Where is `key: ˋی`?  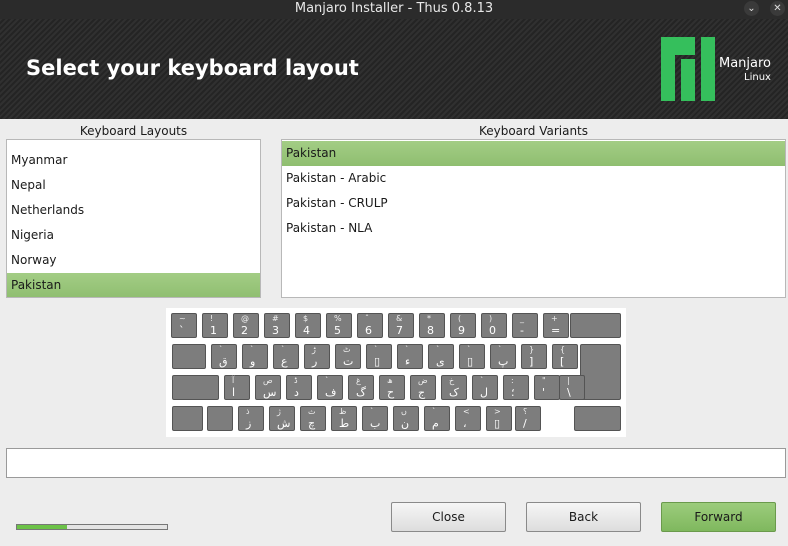
key: ˋی is located at coordinates (441, 356).